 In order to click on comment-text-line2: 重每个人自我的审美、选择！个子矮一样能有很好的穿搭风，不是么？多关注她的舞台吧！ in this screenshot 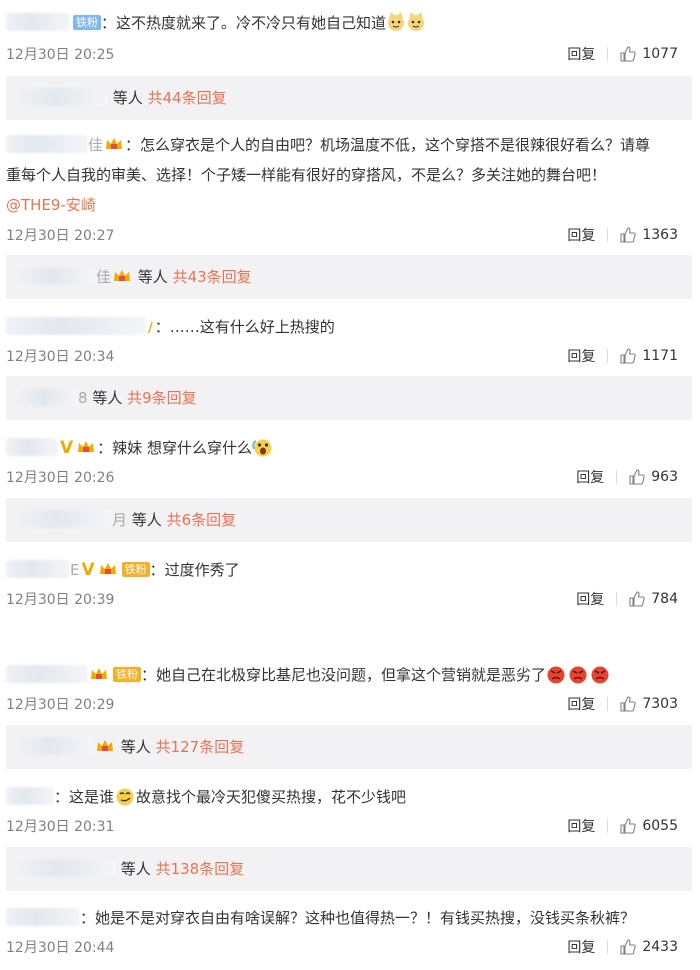, I will do `click(306, 175)`.